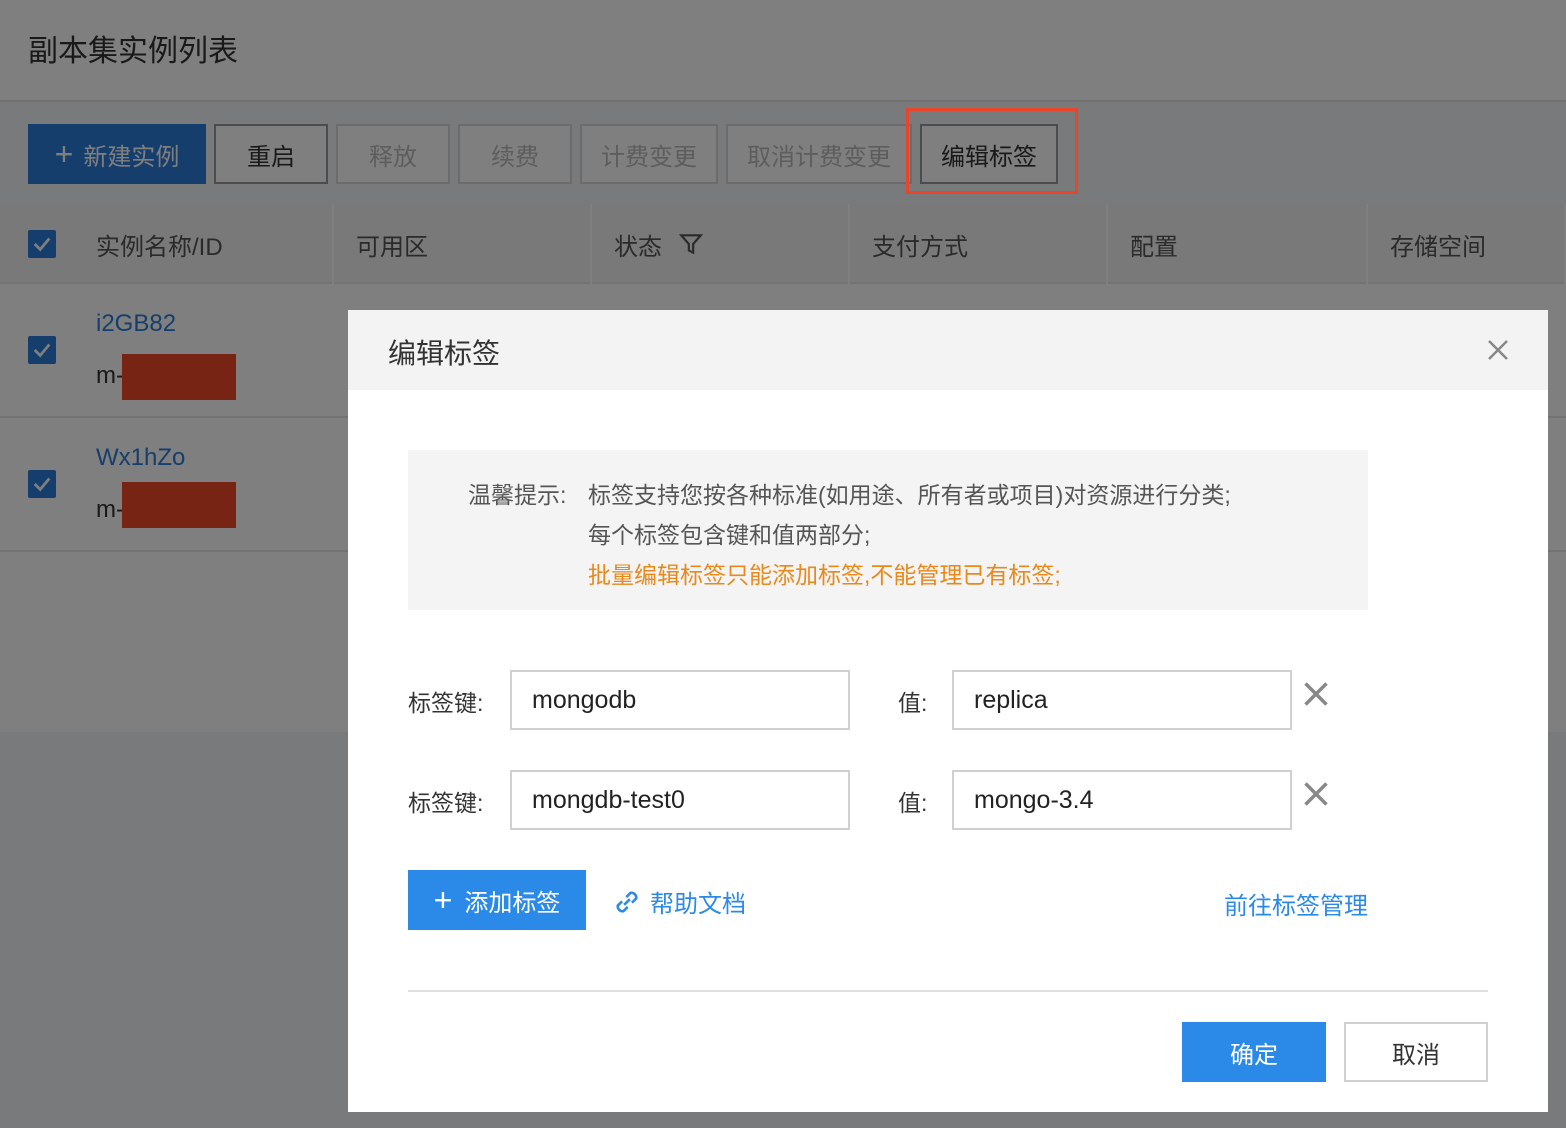  Describe the element at coordinates (824, 575) in the screenshot. I see `tip-warning-line: 批量编辑标签只能添加标签,不能管理已有标签;` at that location.